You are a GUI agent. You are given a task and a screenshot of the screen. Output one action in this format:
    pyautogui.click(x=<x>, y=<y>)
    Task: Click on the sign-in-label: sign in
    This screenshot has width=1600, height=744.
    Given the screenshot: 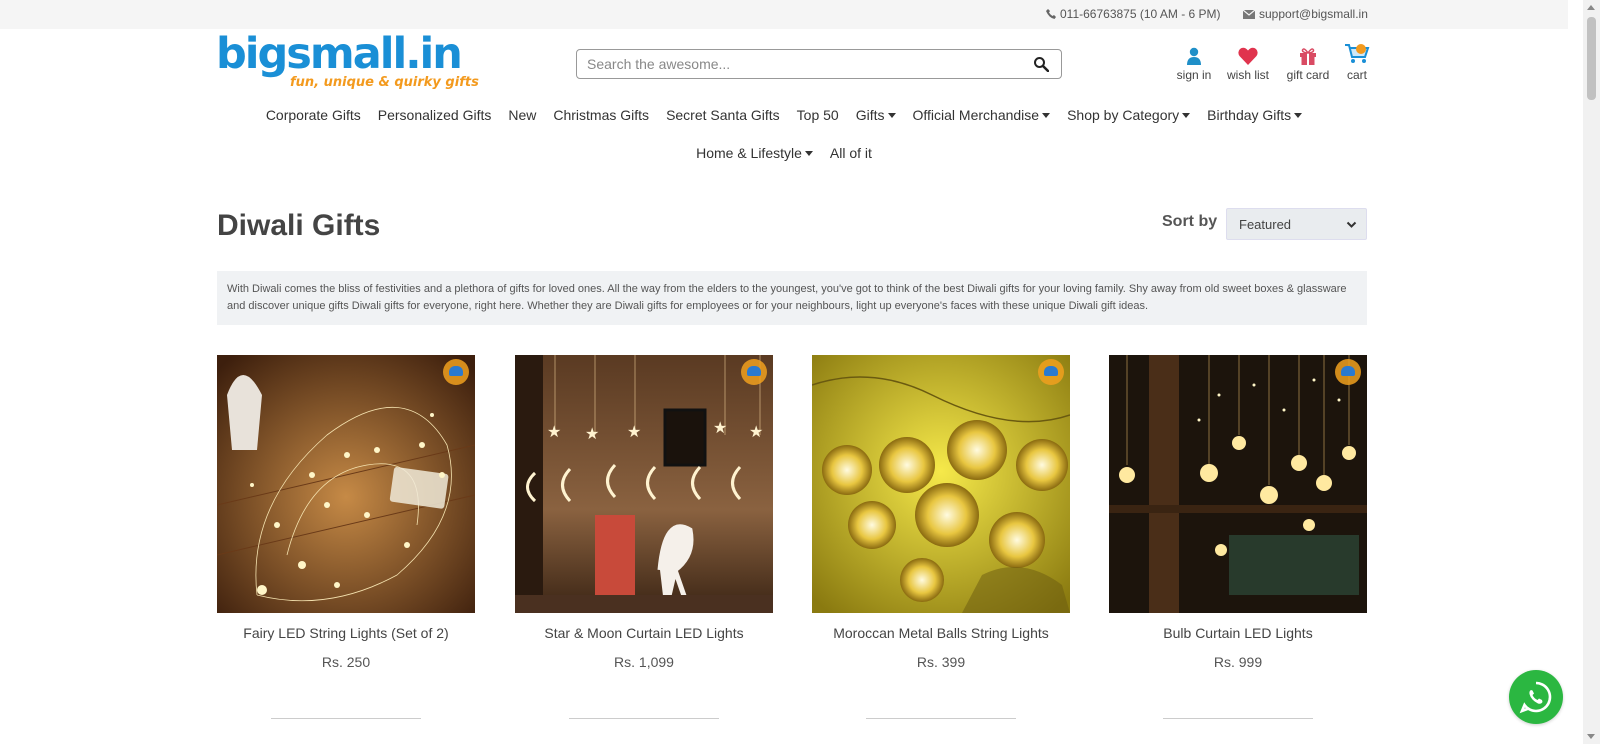 What is the action you would take?
    pyautogui.click(x=1194, y=75)
    